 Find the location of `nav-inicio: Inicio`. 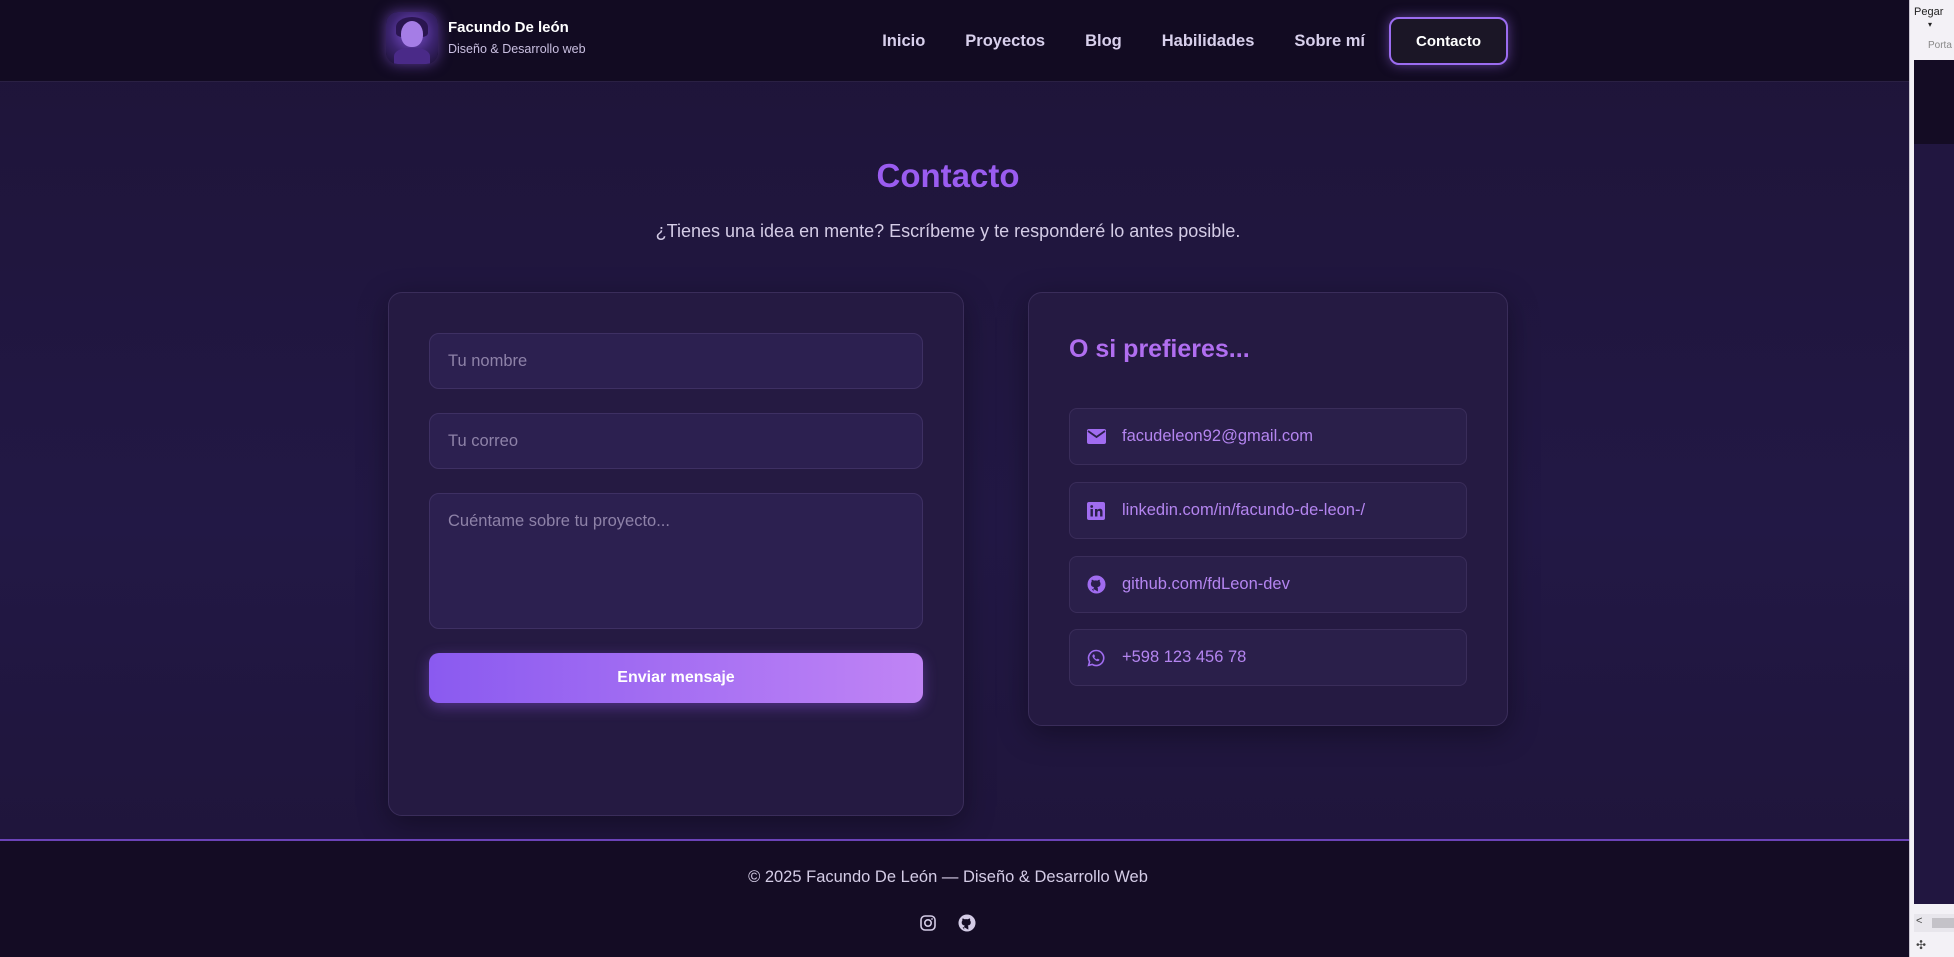

nav-inicio: Inicio is located at coordinates (903, 41).